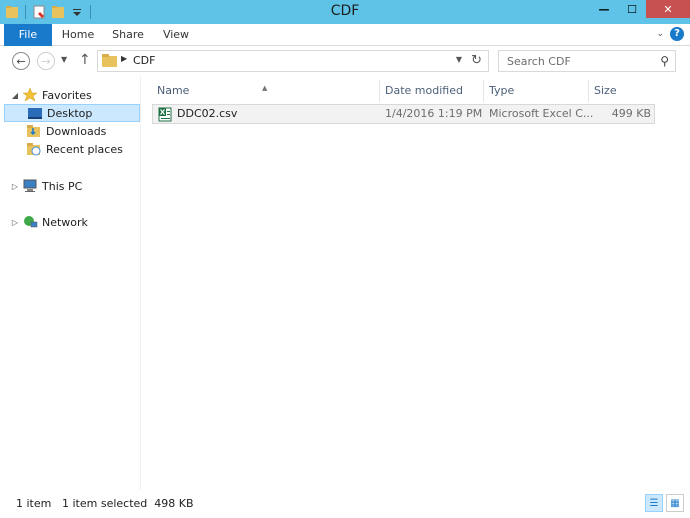 The image size is (690, 518). I want to click on column-header-type: Type, so click(536, 91).